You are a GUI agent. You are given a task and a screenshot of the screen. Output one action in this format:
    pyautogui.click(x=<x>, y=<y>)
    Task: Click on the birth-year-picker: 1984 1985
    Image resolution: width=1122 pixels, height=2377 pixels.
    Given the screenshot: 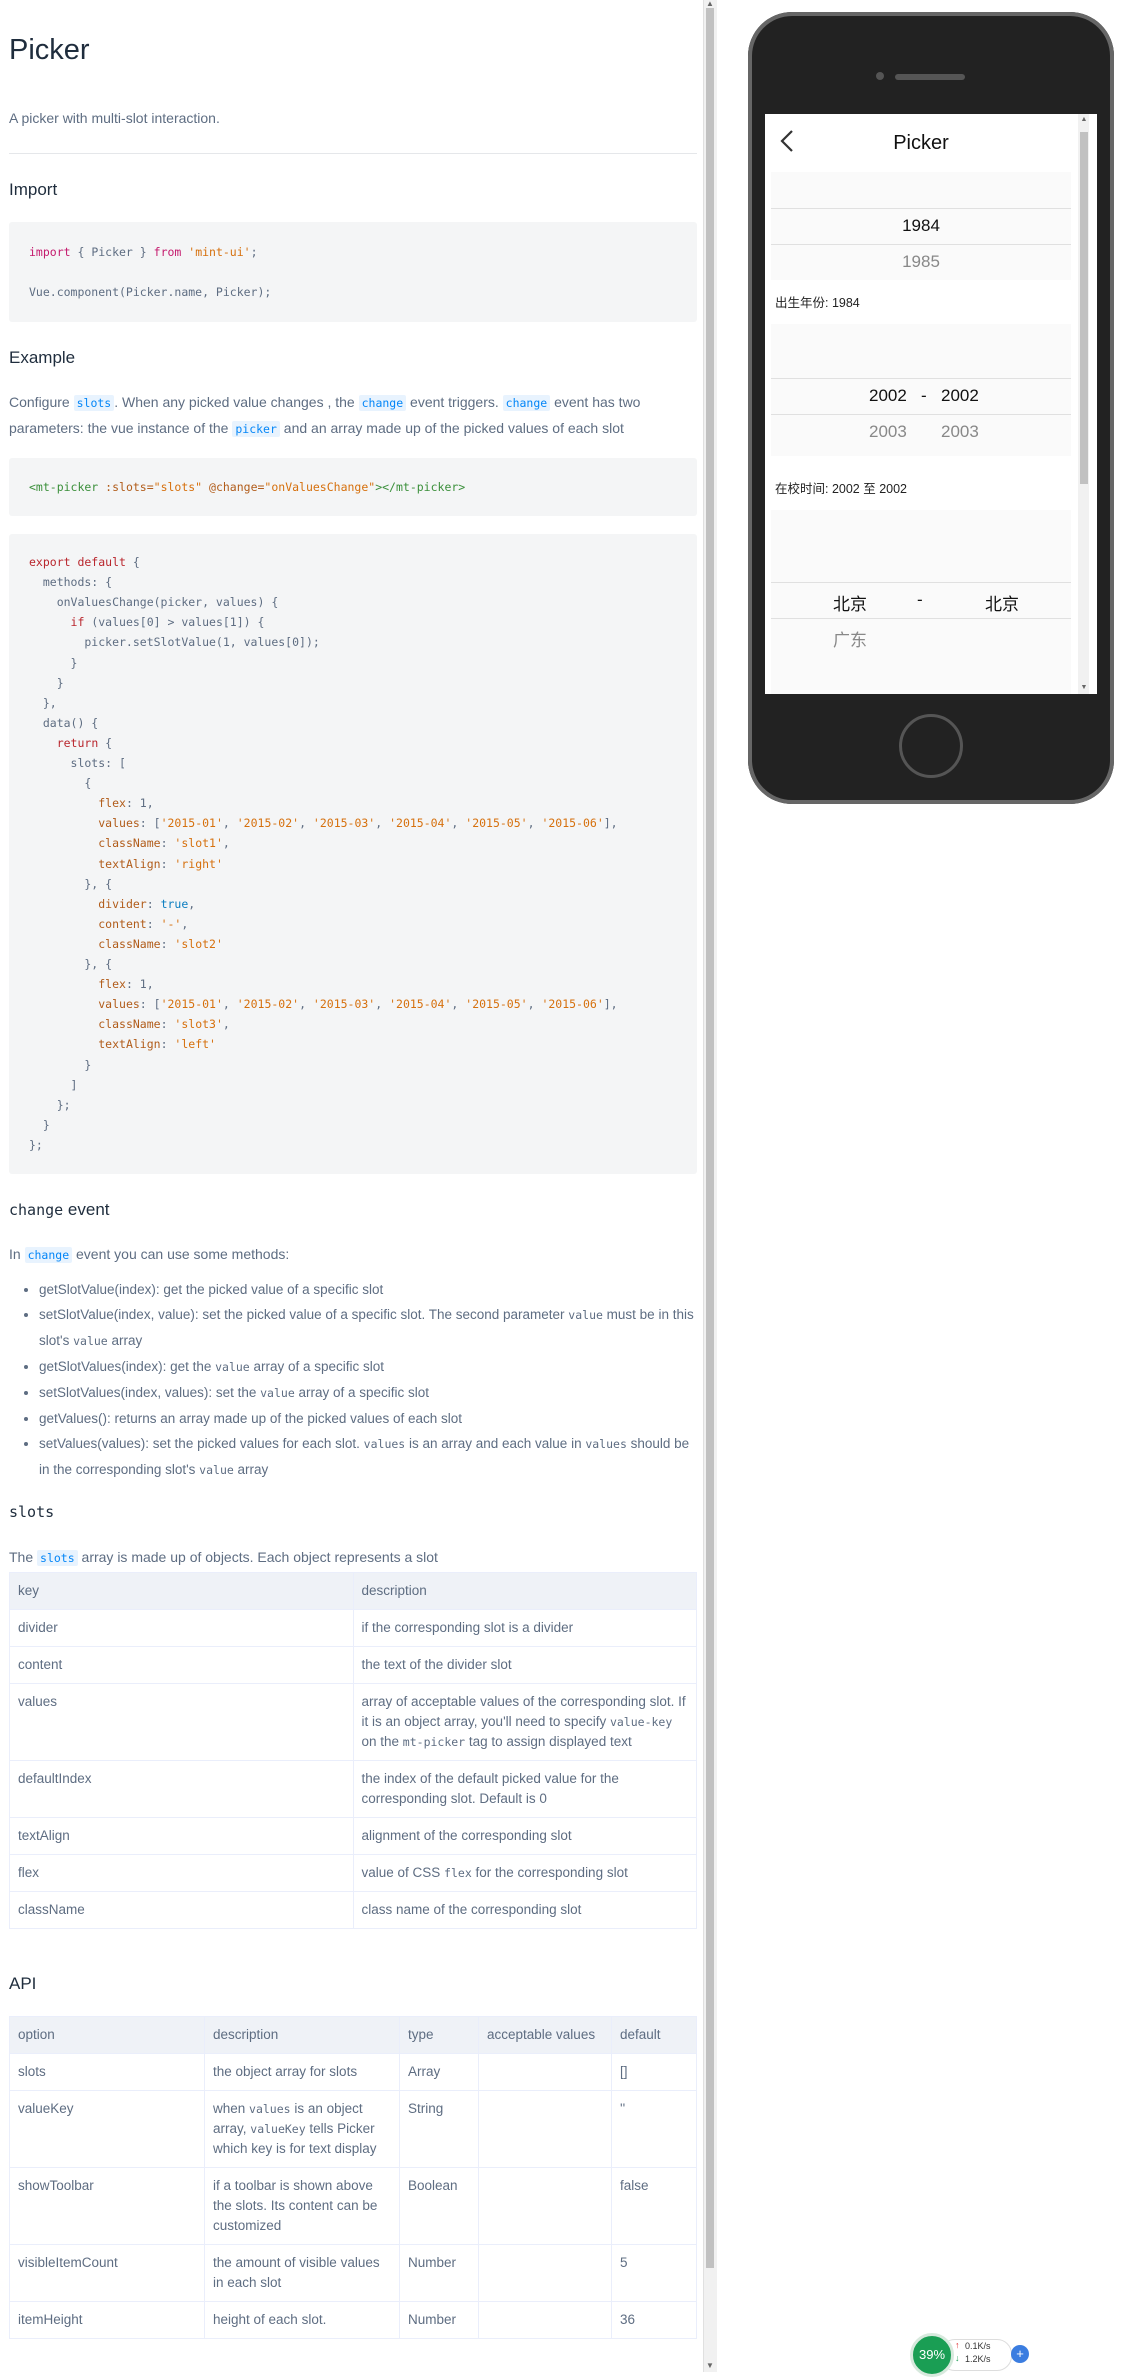 What is the action you would take?
    pyautogui.click(x=921, y=226)
    